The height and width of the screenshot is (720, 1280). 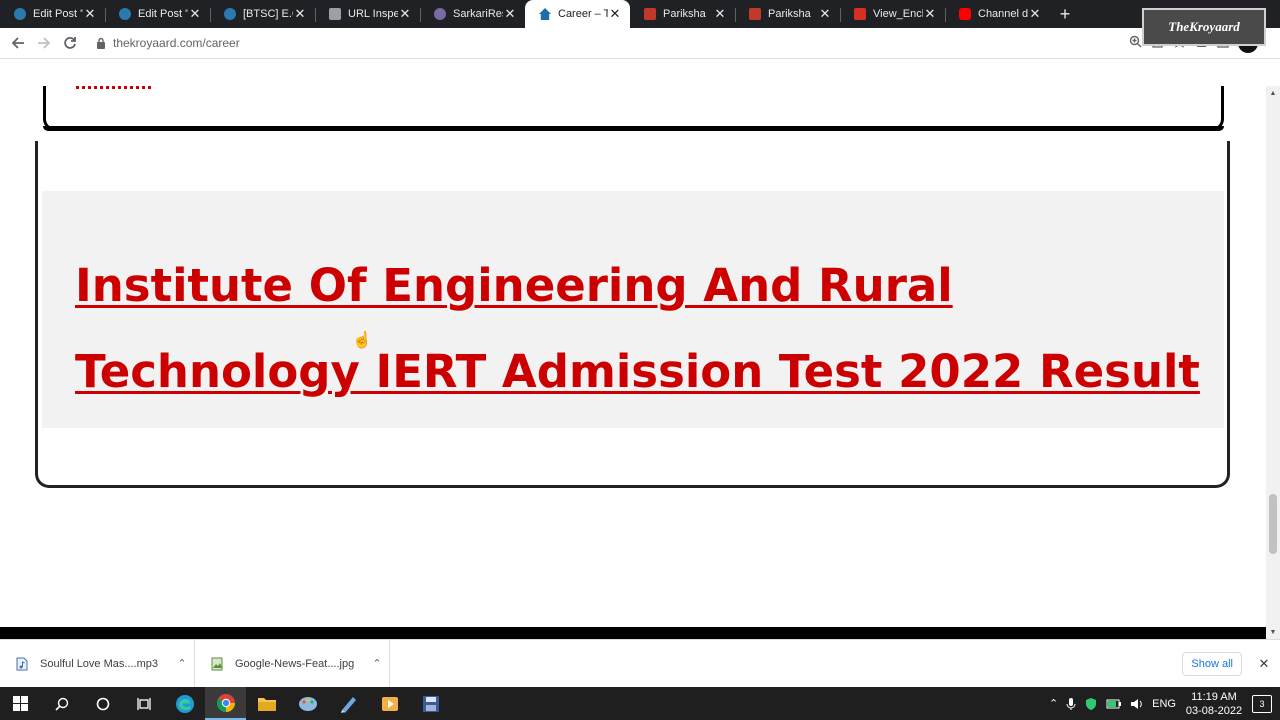 What do you see at coordinates (113, 87) in the screenshot?
I see `previous-link-remnant` at bounding box center [113, 87].